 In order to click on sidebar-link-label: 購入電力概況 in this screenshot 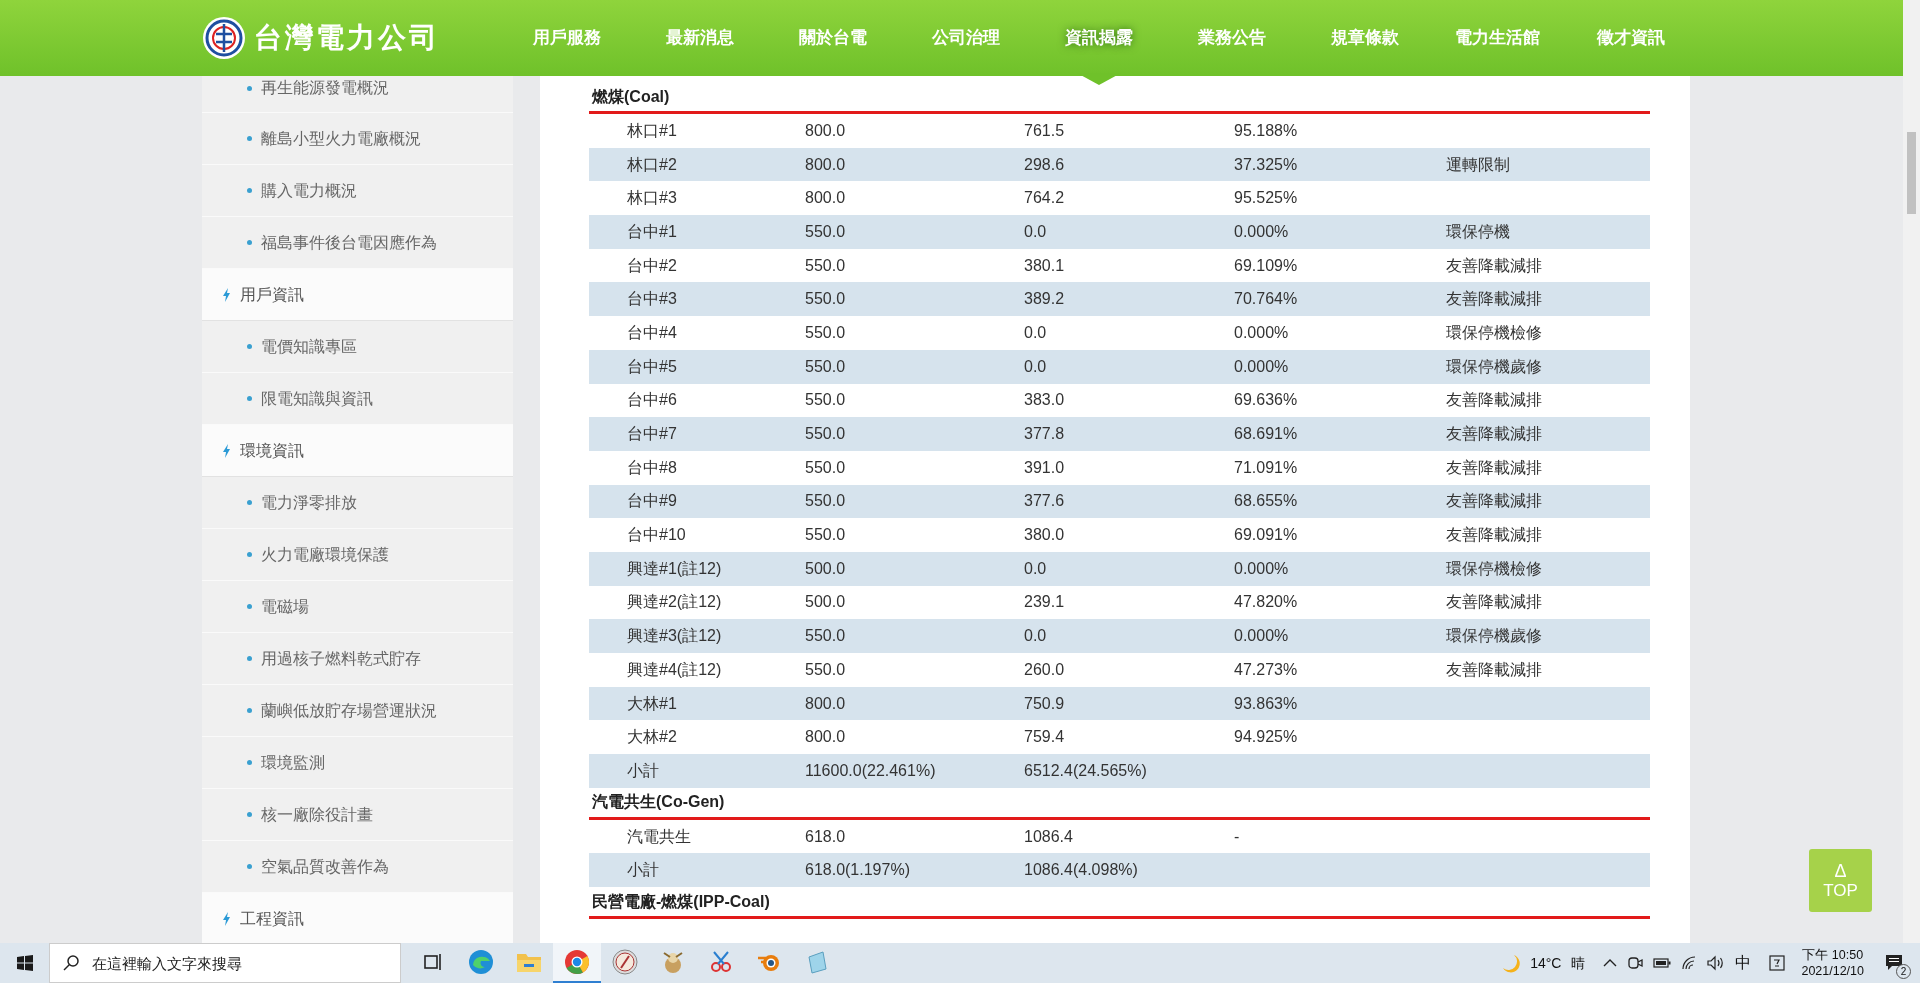, I will do `click(309, 190)`.